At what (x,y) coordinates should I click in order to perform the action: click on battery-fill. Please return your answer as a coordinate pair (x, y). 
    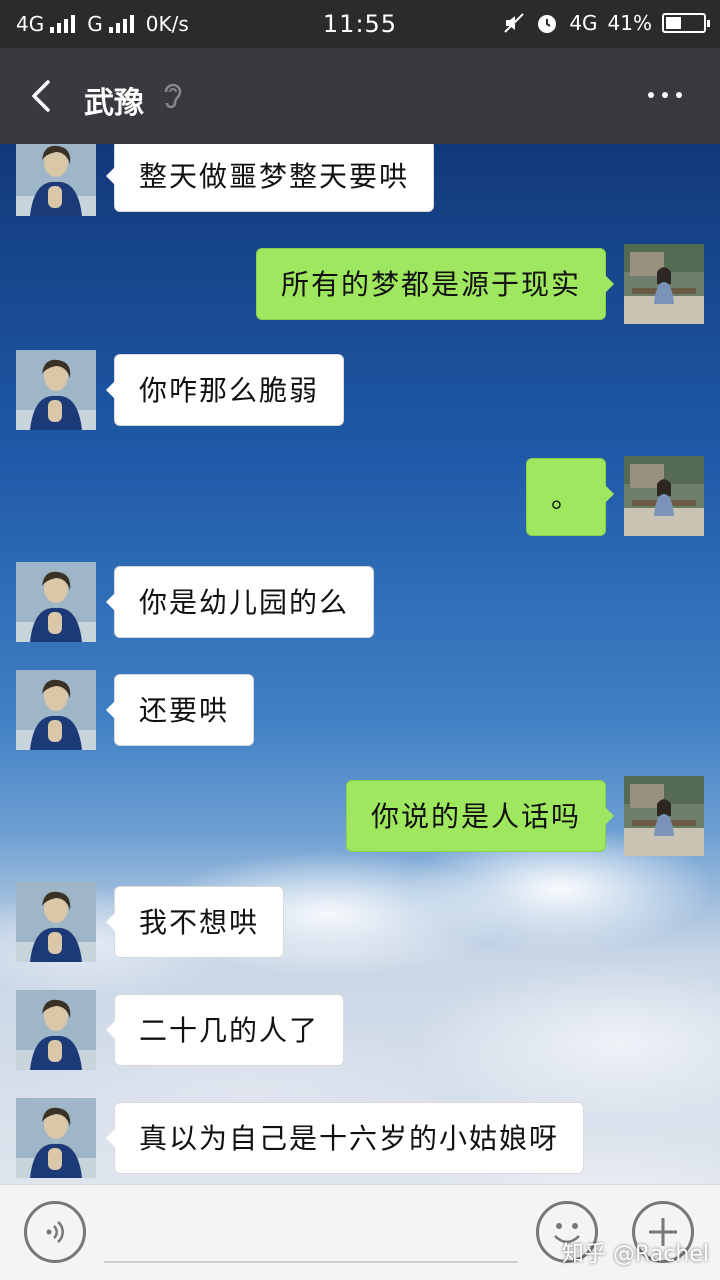
    Looking at the image, I should click on (673, 23).